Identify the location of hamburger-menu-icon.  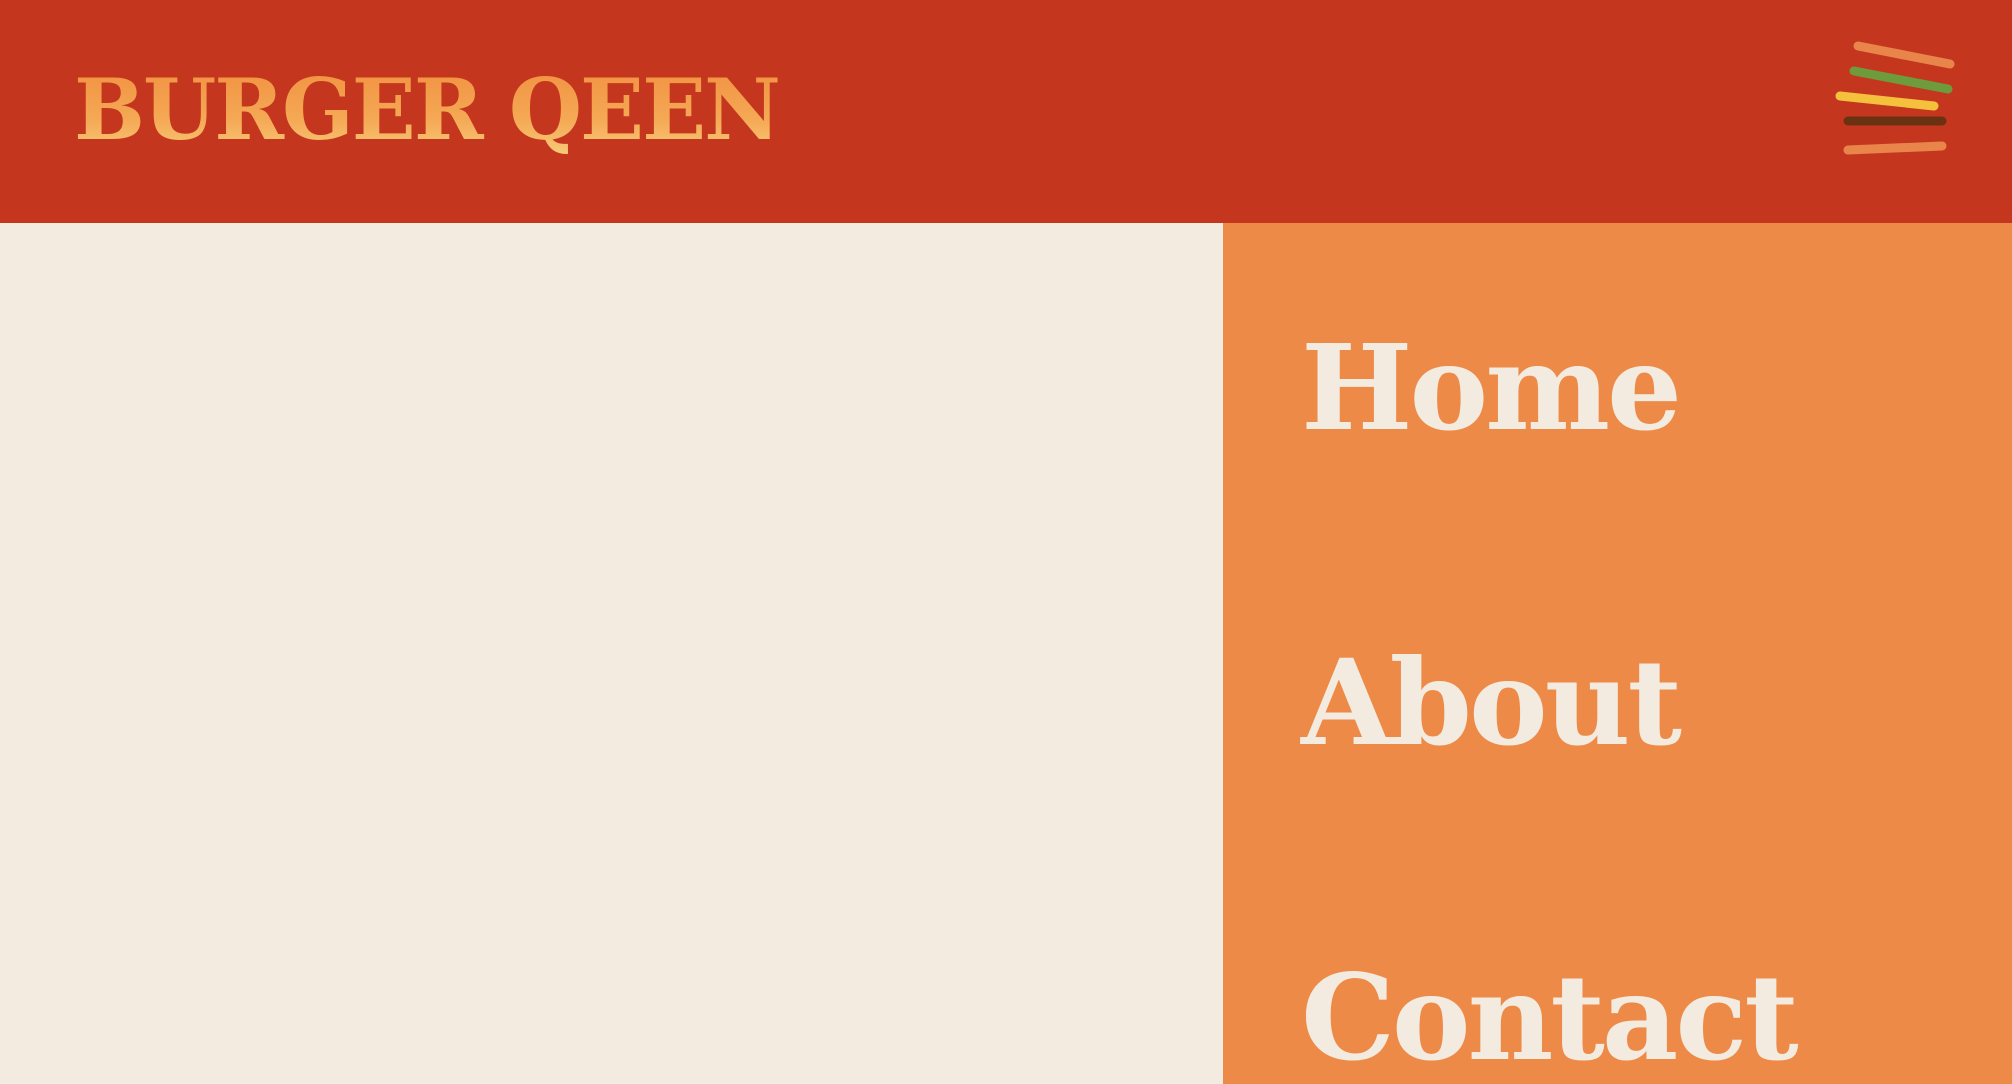
(1895, 98).